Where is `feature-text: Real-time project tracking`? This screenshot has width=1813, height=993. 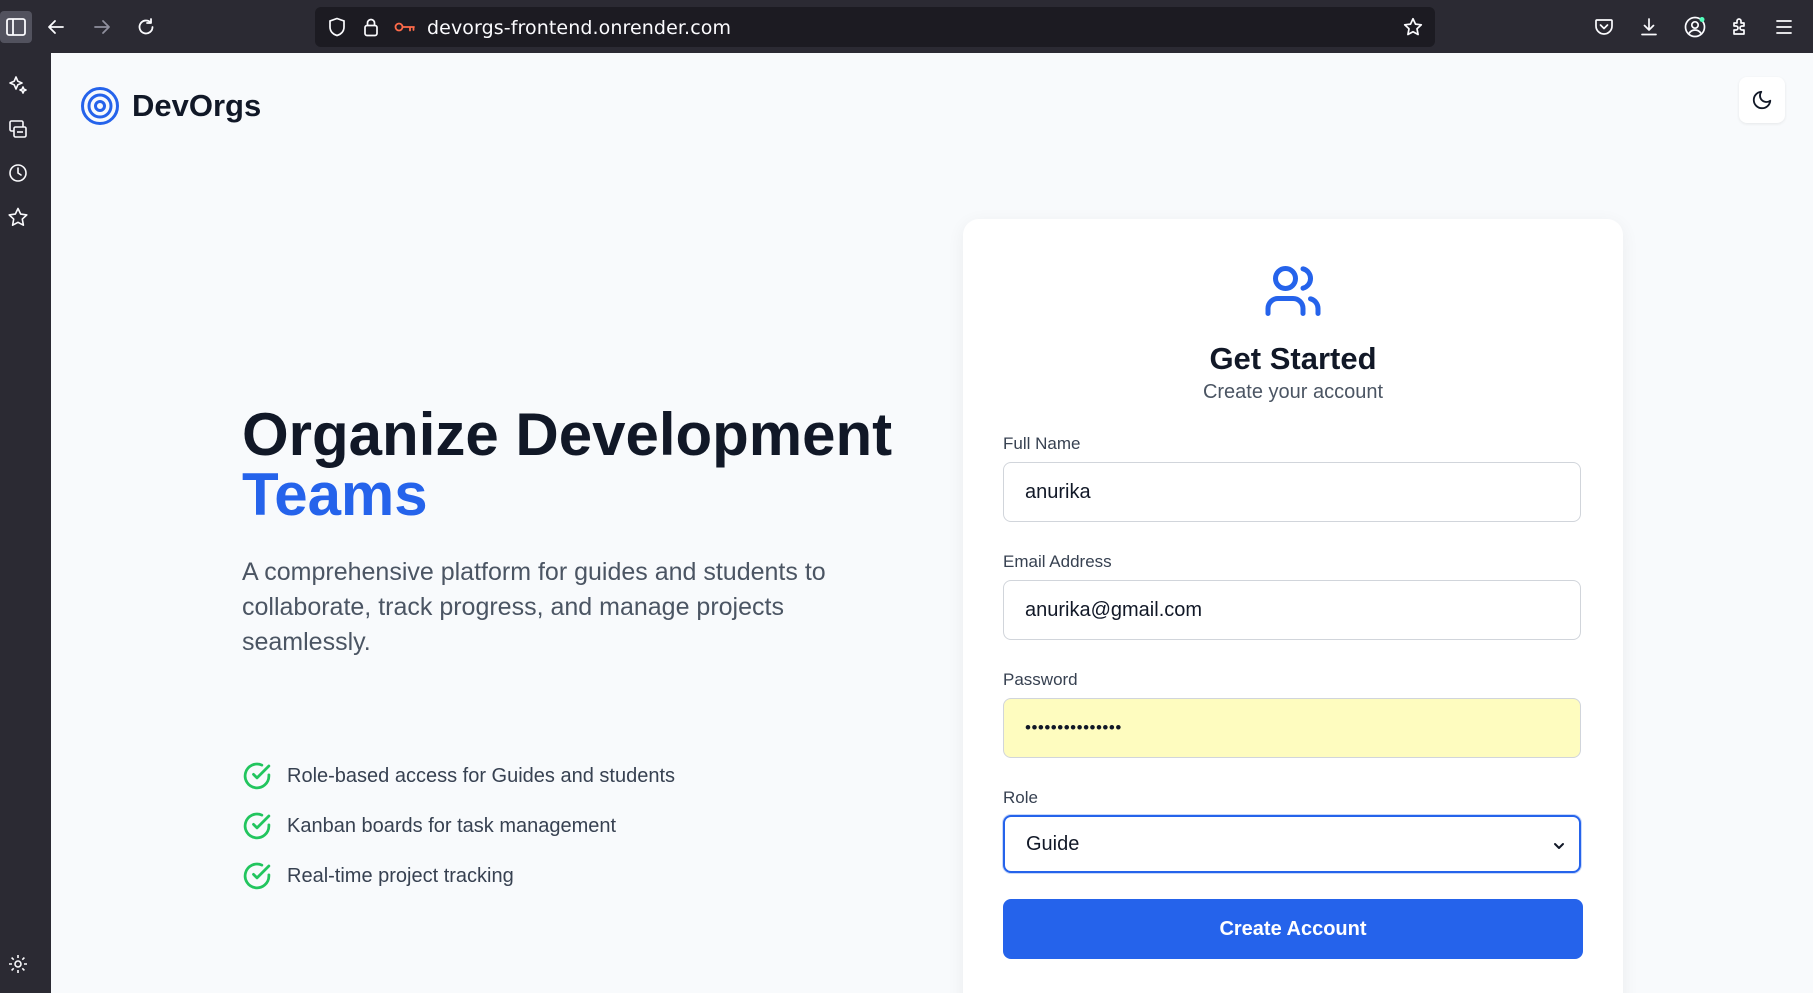 feature-text: Real-time project tracking is located at coordinates (400, 875).